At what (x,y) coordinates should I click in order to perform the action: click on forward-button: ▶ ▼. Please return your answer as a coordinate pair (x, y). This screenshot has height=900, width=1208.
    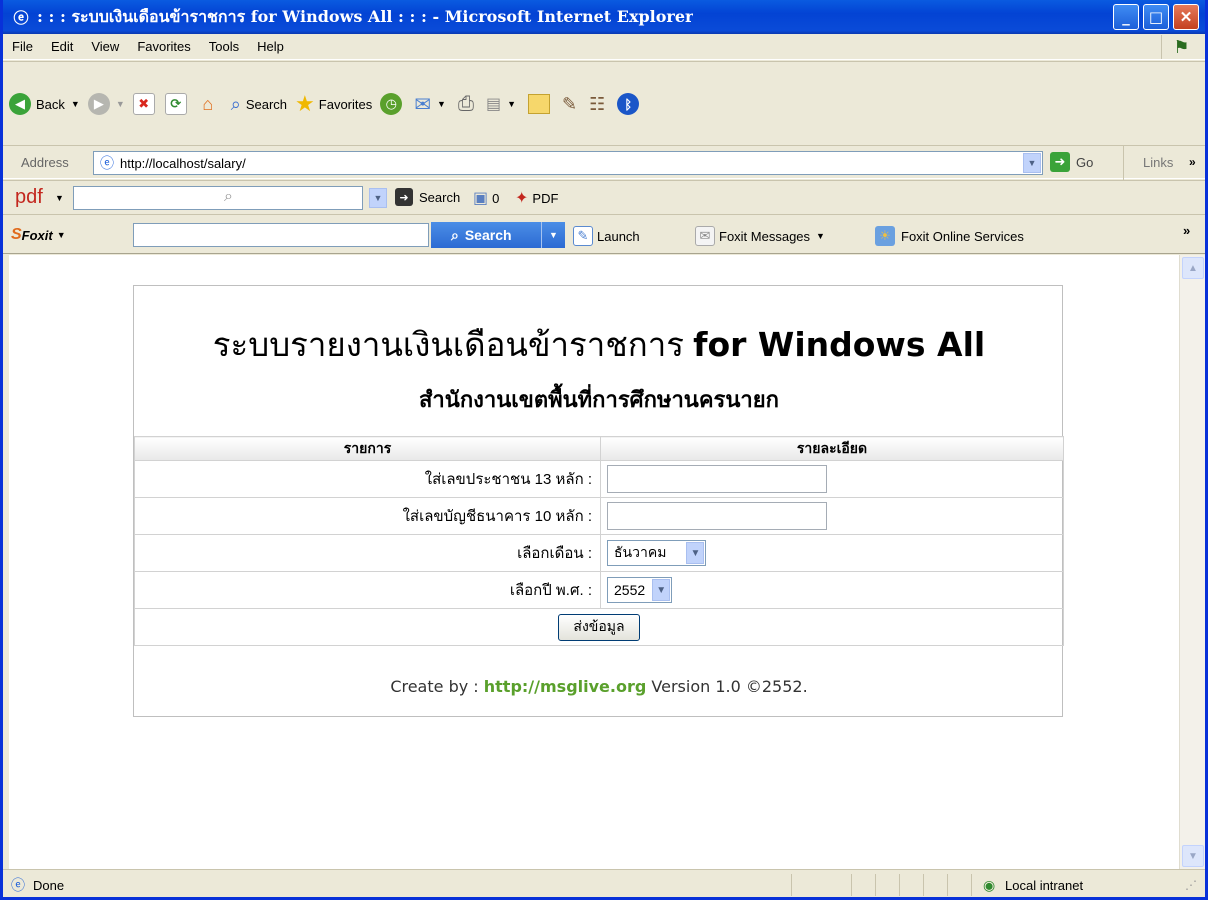
    Looking at the image, I should click on (106, 104).